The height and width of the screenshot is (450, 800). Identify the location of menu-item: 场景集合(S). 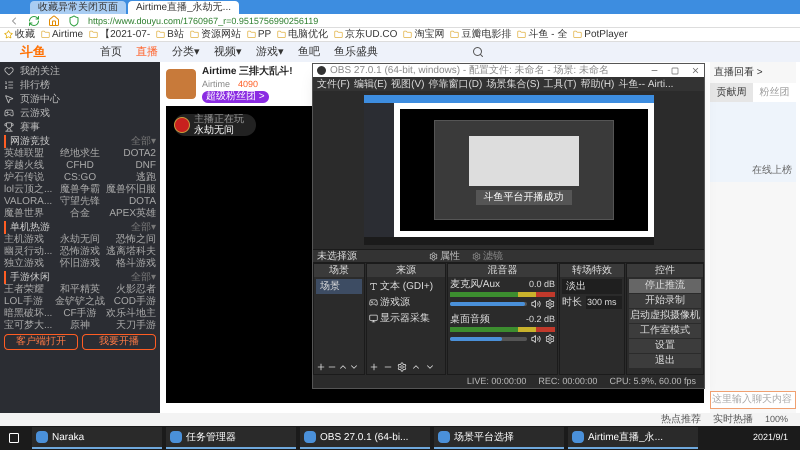
(513, 84).